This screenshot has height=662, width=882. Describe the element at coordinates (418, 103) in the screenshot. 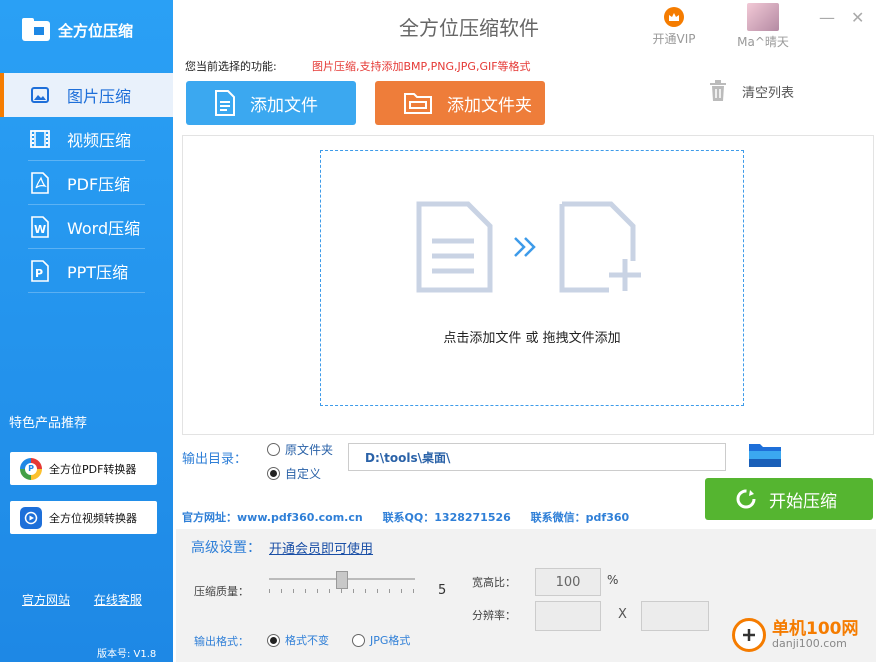

I see `folder-icon` at that location.